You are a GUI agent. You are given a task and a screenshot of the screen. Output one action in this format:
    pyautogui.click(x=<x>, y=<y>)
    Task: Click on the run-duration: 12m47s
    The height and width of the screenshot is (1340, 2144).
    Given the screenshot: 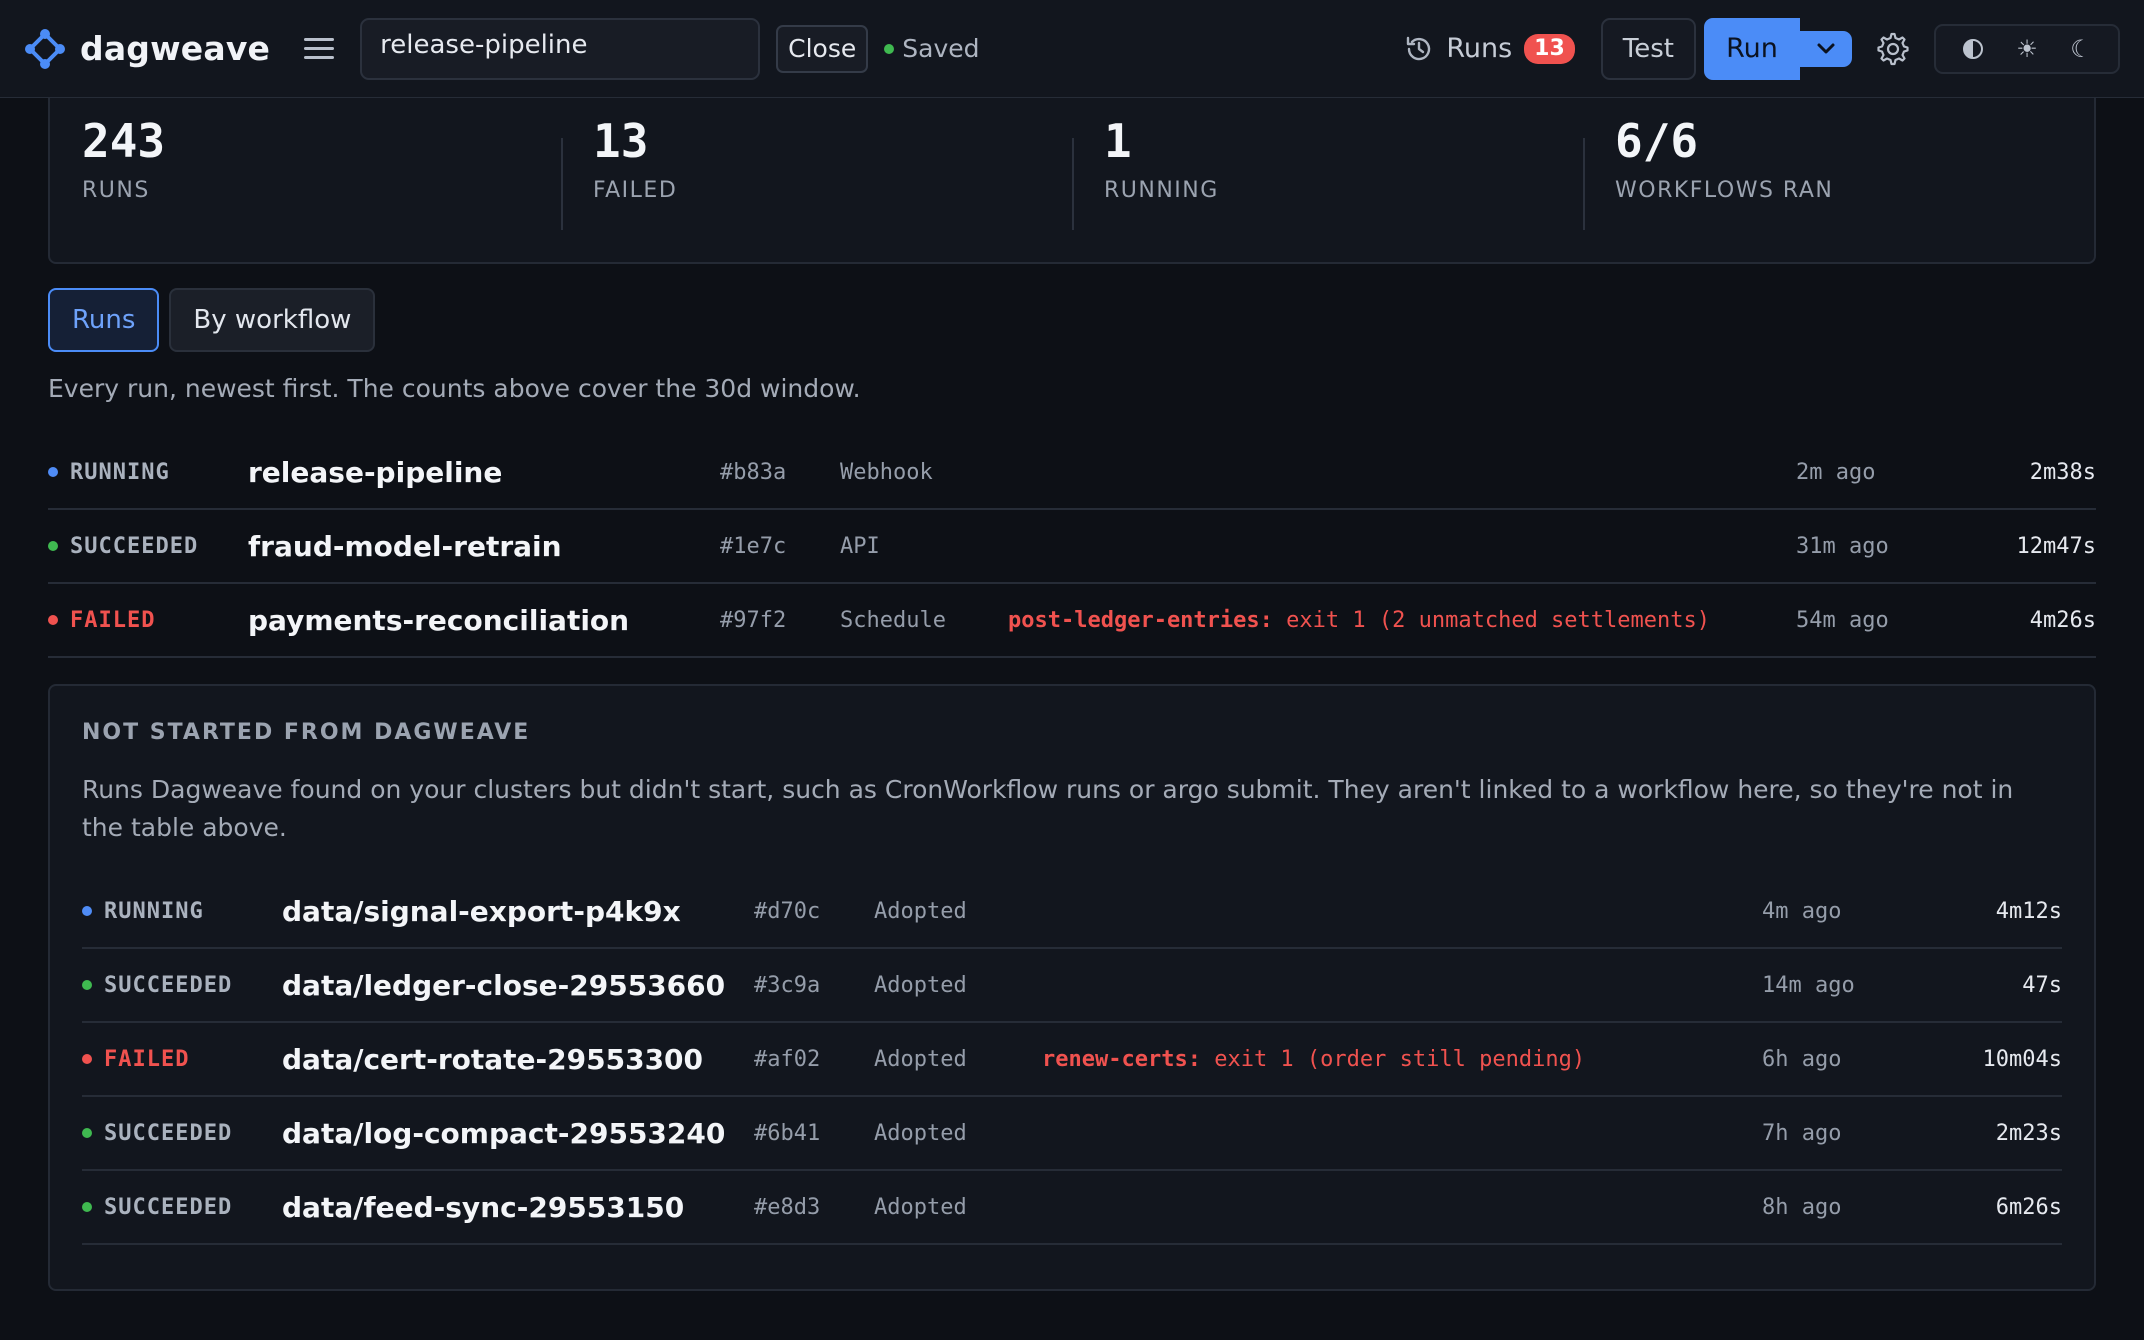 What is the action you would take?
    pyautogui.click(x=2056, y=546)
    